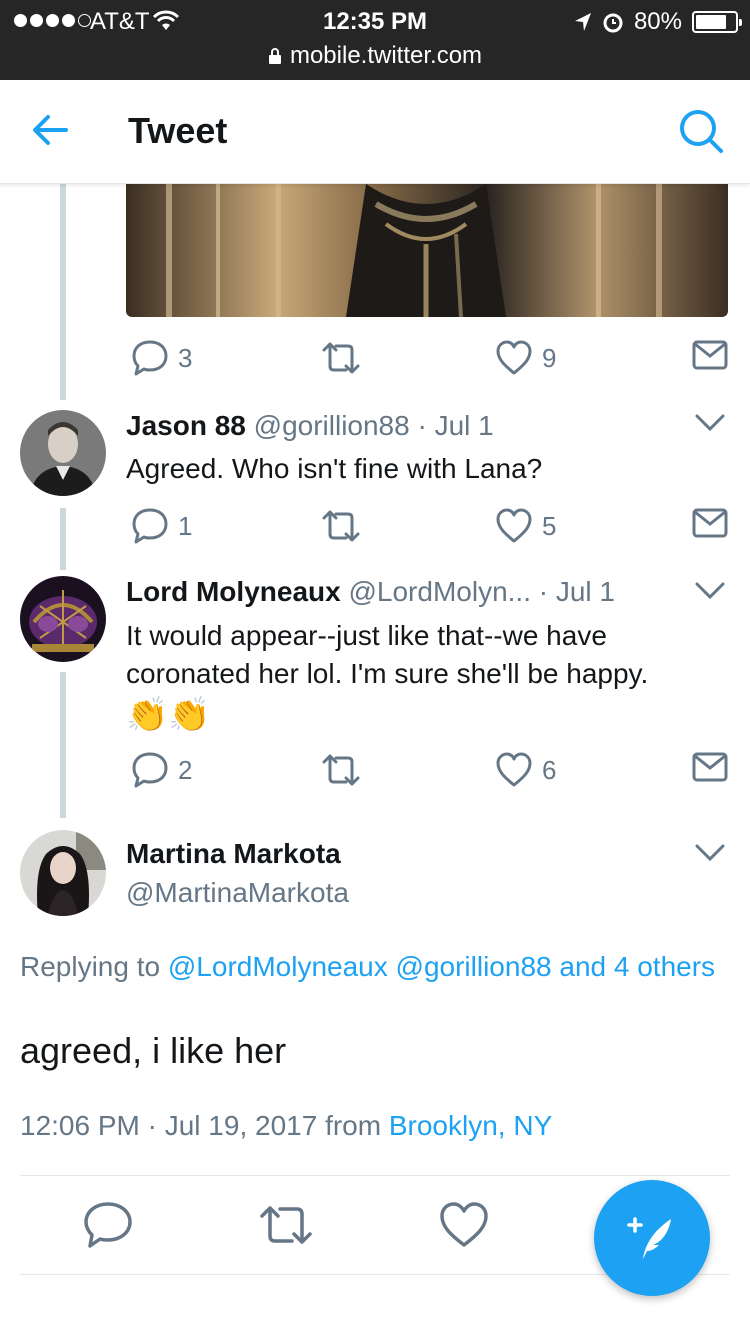 This screenshot has width=750, height=1334. I want to click on reply-count: 3, so click(185, 357).